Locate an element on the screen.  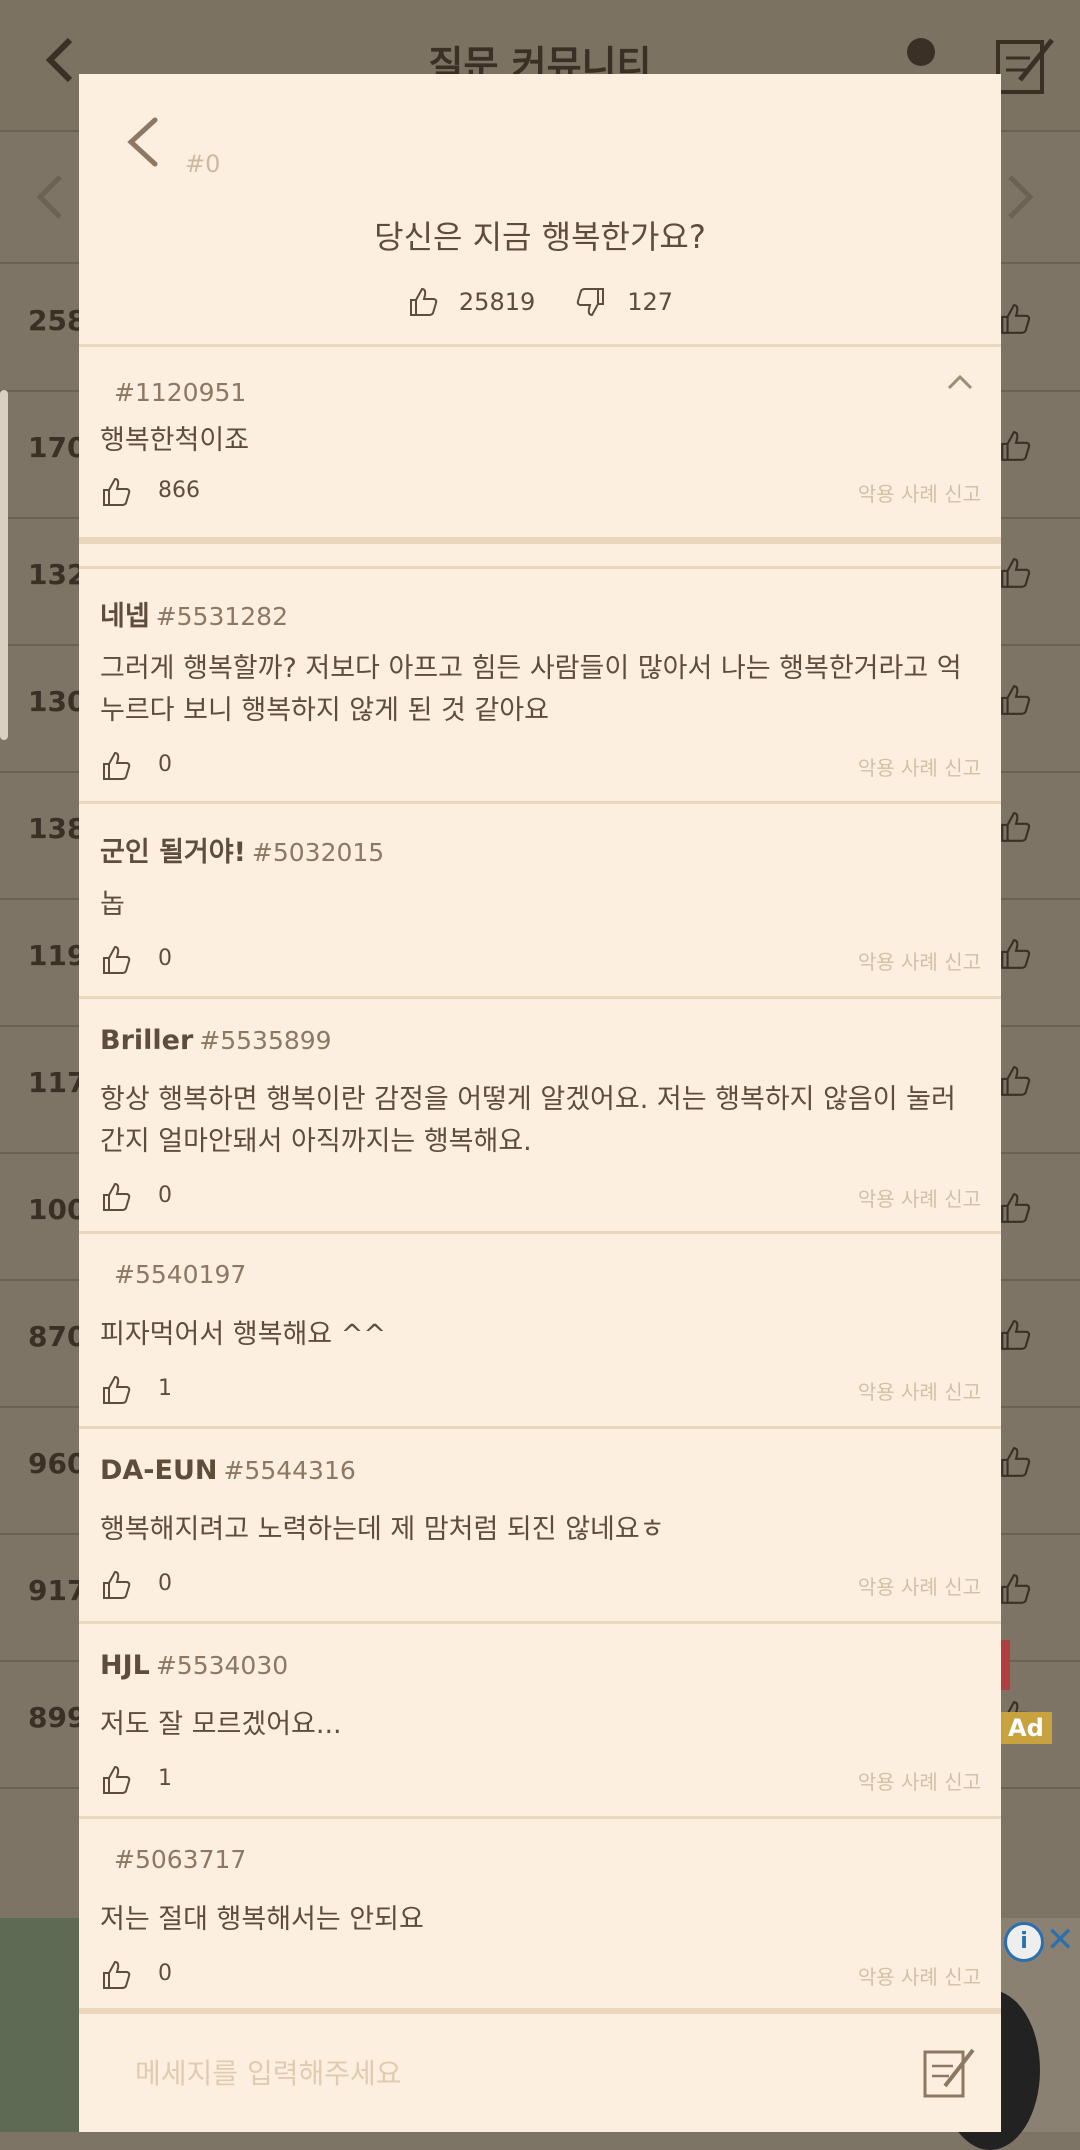
message-footer is located at coordinates (540, 2073).